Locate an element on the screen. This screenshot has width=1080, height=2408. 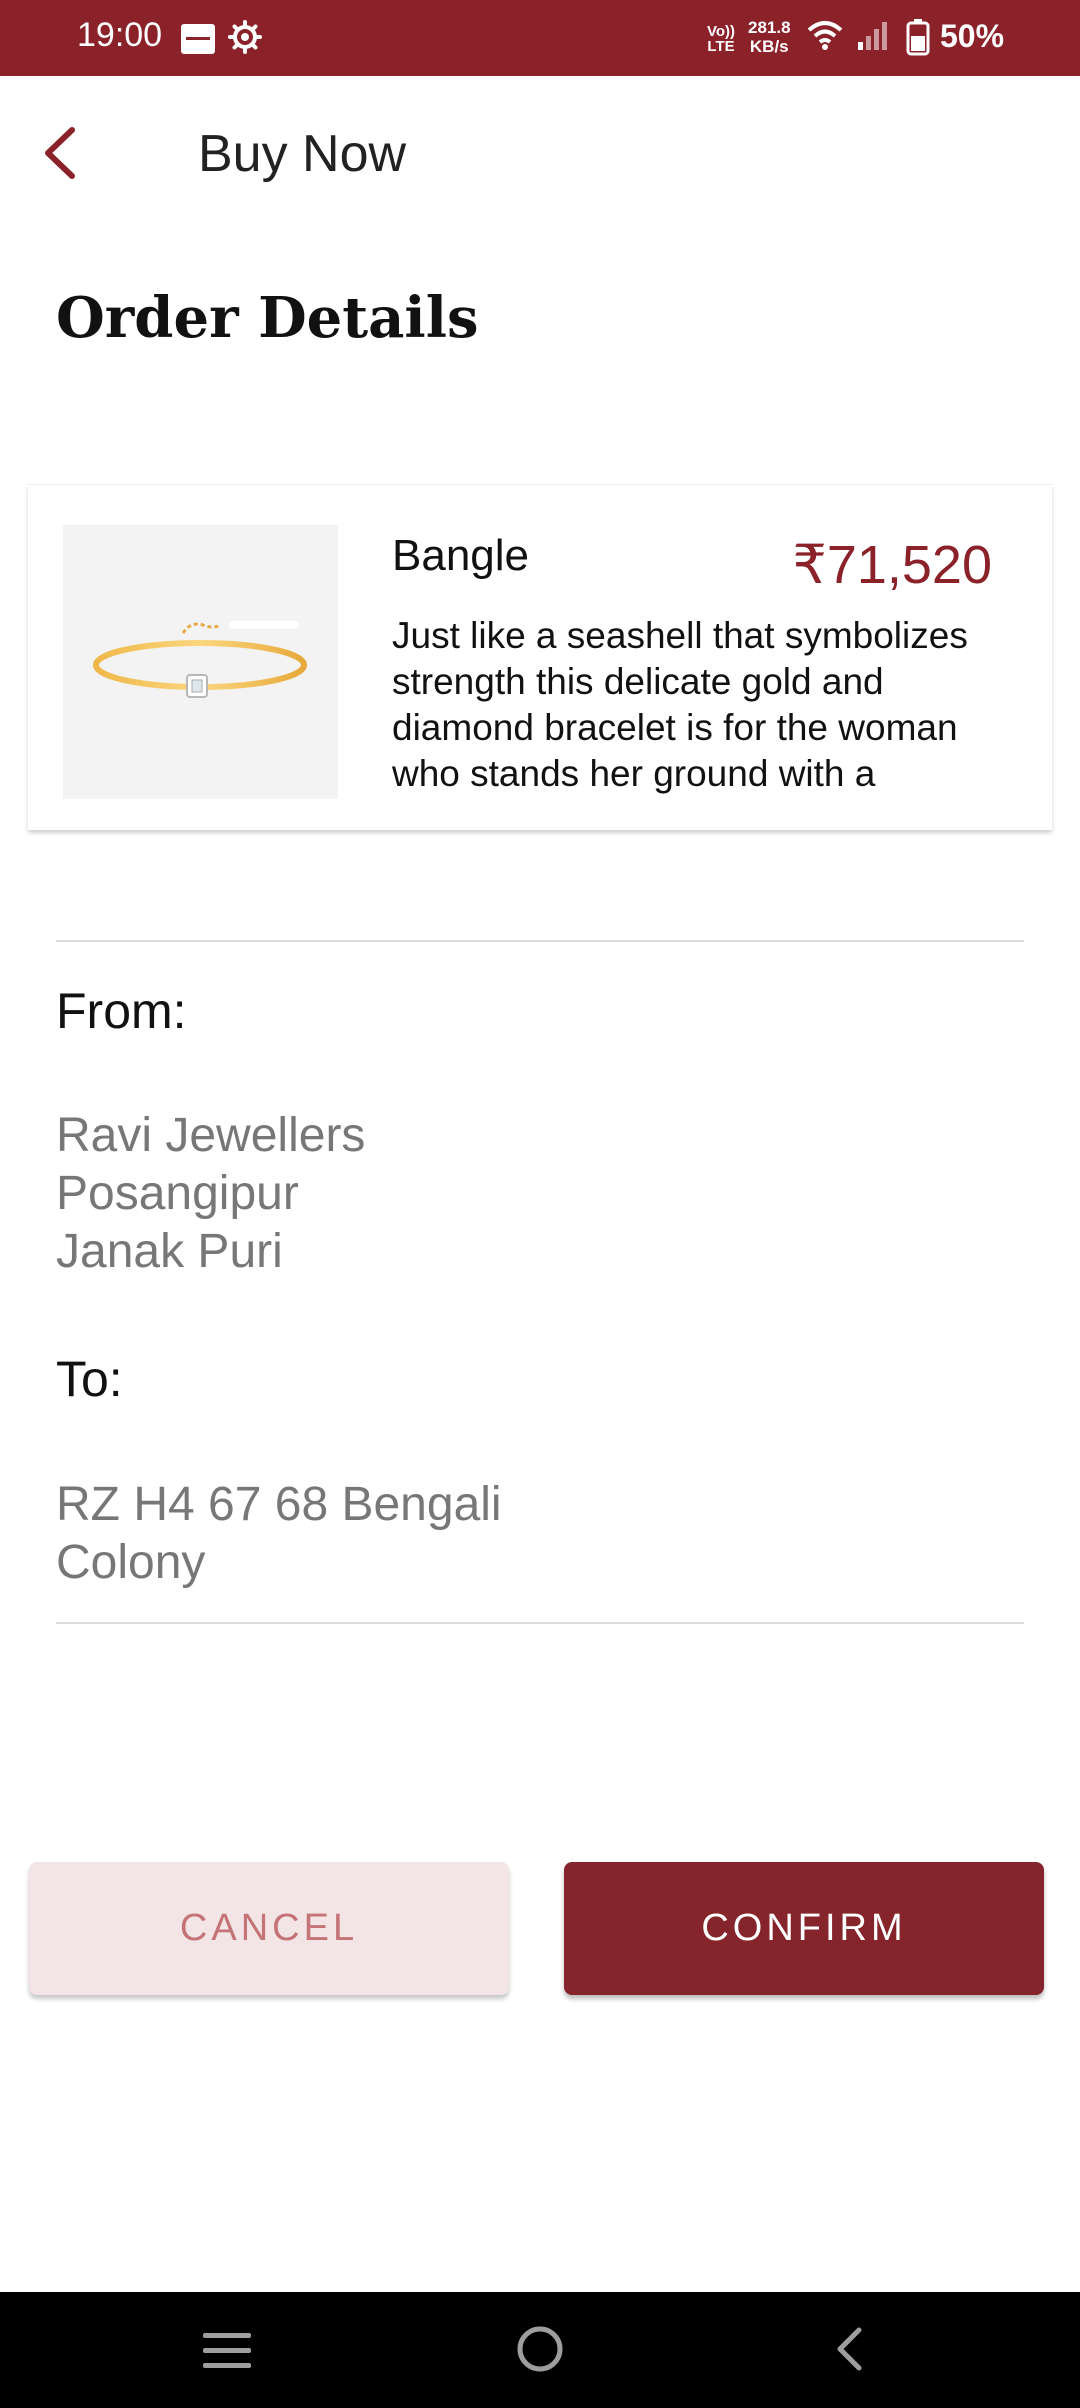
from-address-line: Ravi Jewellers is located at coordinates (211, 1135).